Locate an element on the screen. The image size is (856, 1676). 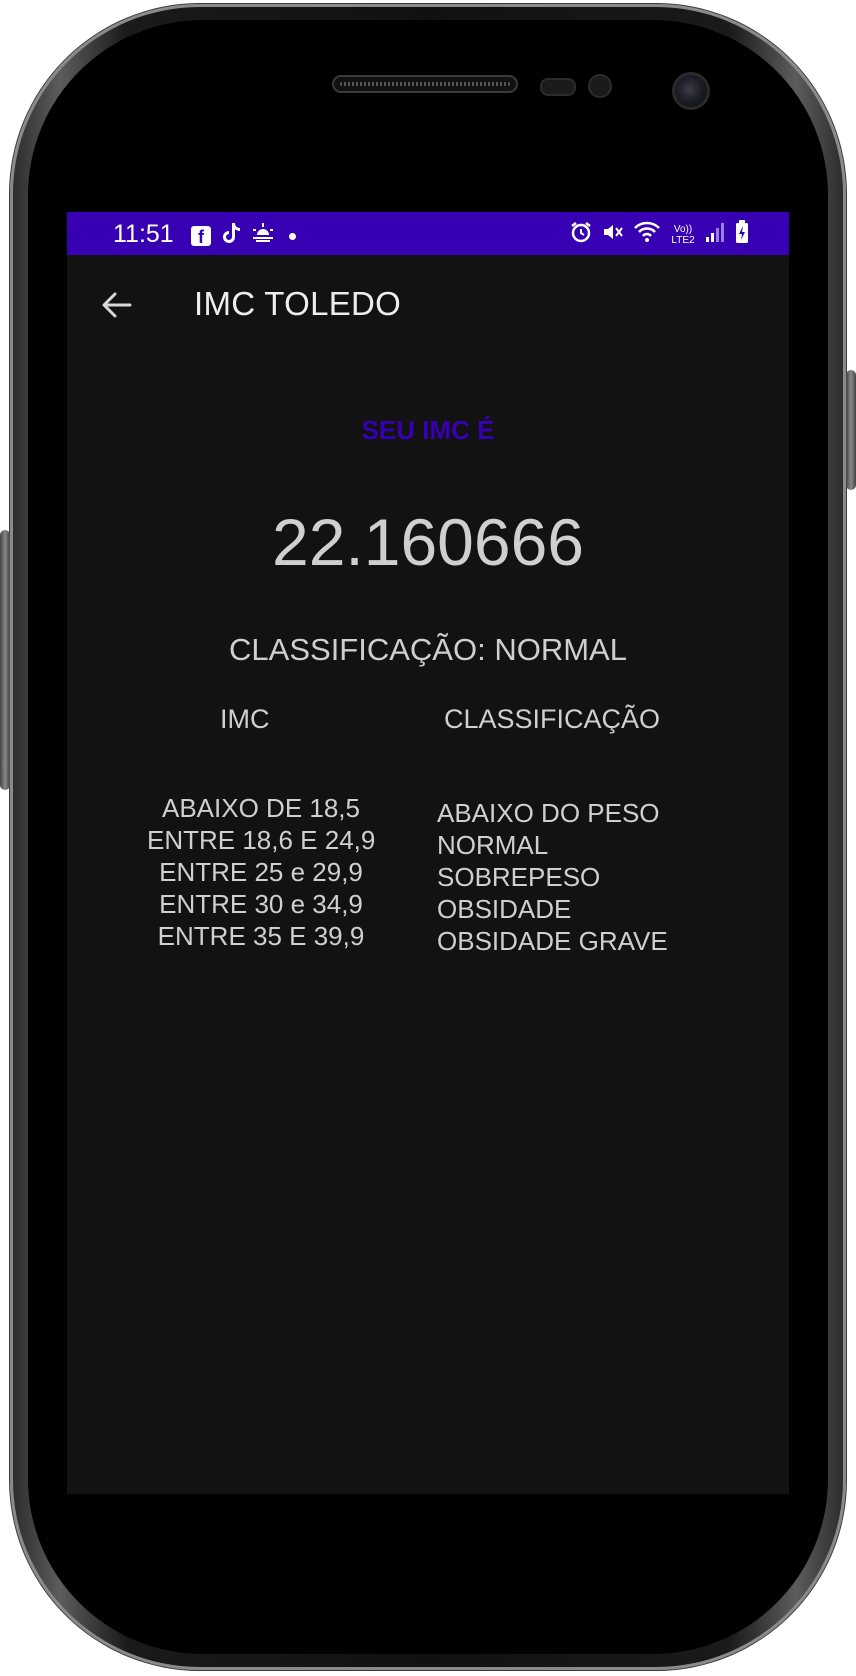
power-button is located at coordinates (851, 430).